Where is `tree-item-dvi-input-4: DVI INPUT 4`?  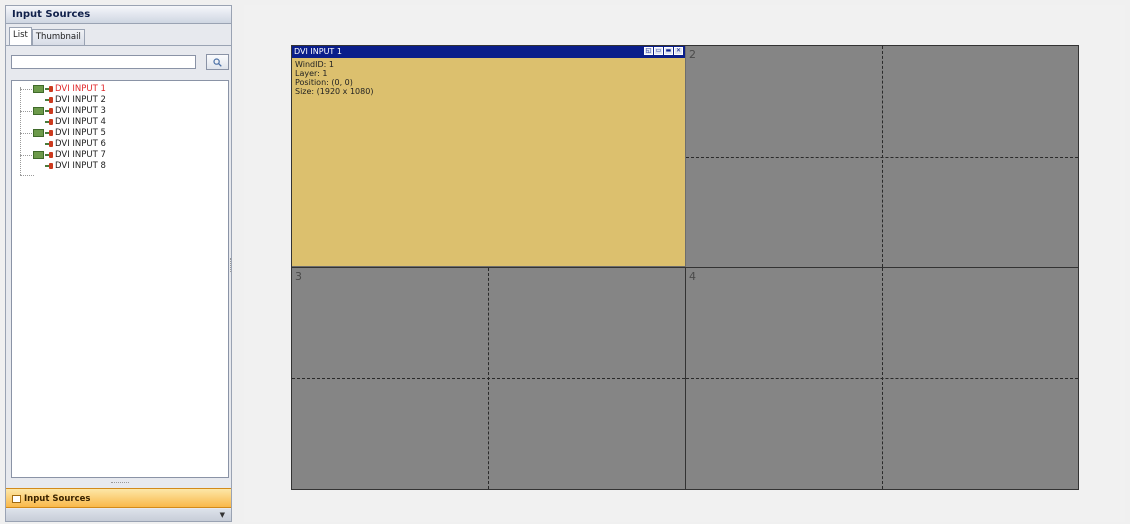 tree-item-dvi-input-4: DVI INPUT 4 is located at coordinates (75, 122).